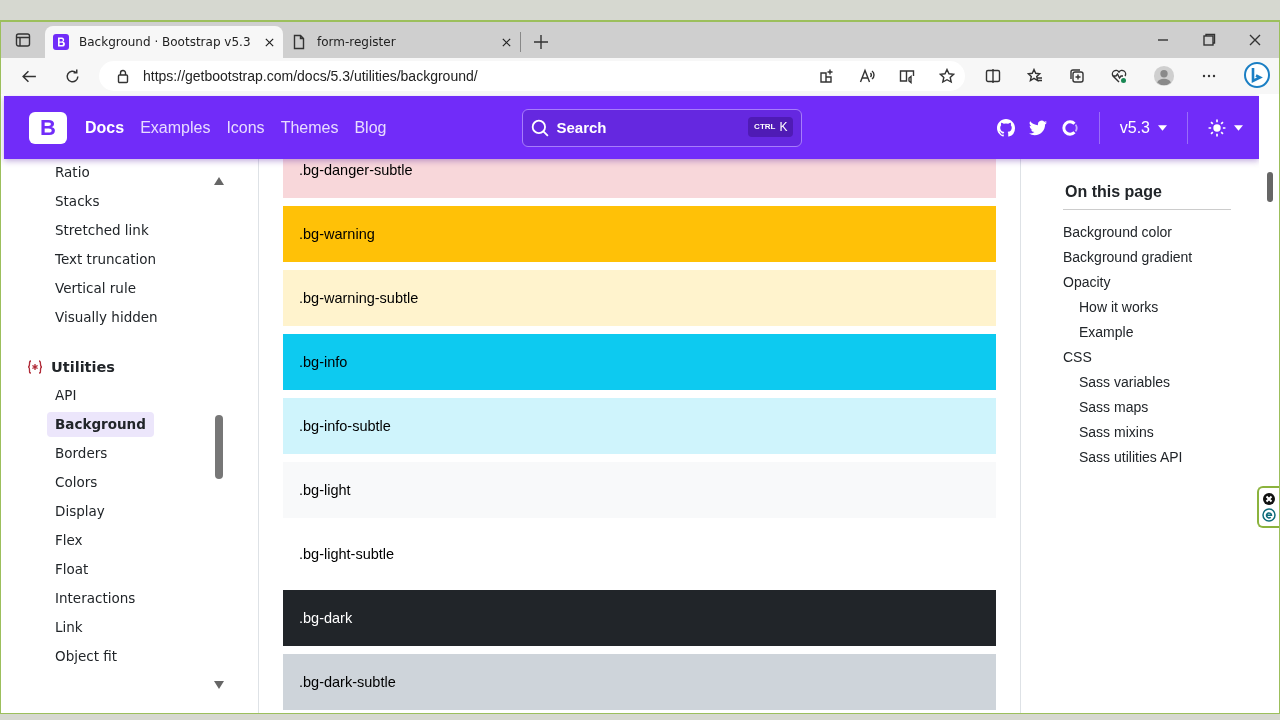  What do you see at coordinates (1161, 232) in the screenshot?
I see `toc-link: Background color` at bounding box center [1161, 232].